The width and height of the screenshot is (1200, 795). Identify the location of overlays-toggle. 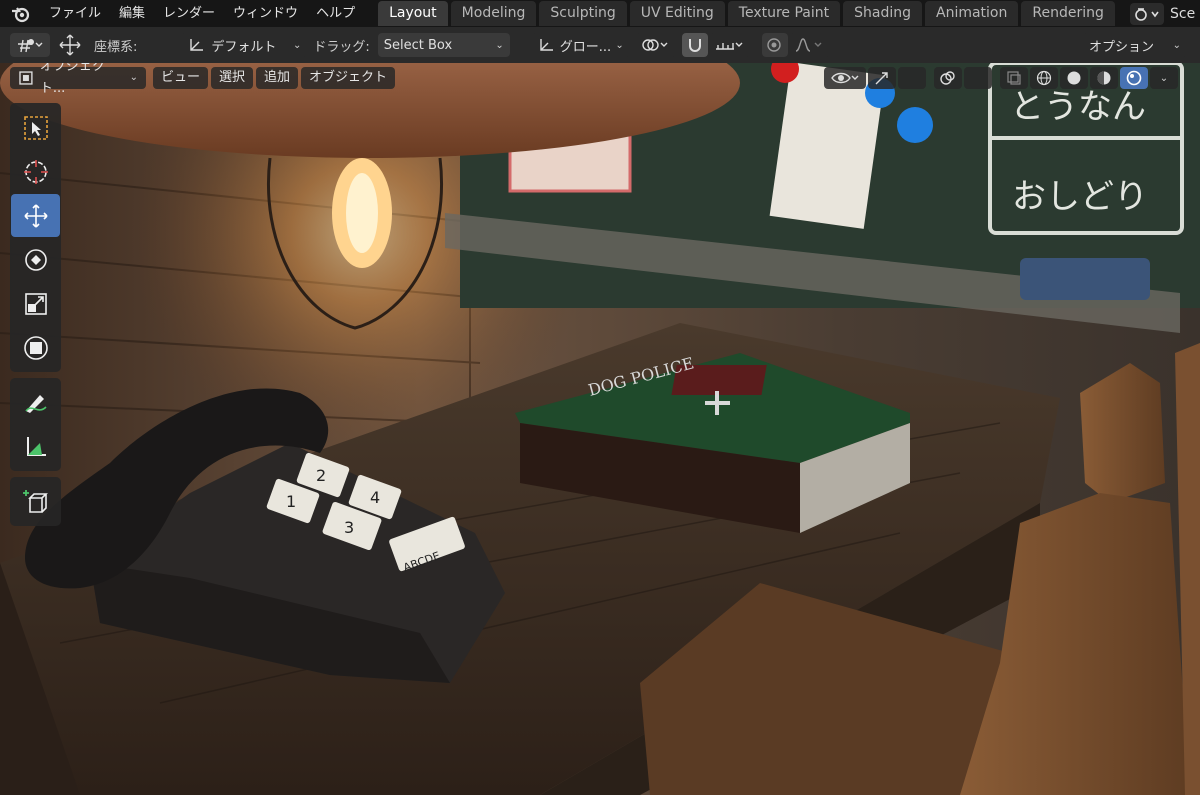
(948, 78).